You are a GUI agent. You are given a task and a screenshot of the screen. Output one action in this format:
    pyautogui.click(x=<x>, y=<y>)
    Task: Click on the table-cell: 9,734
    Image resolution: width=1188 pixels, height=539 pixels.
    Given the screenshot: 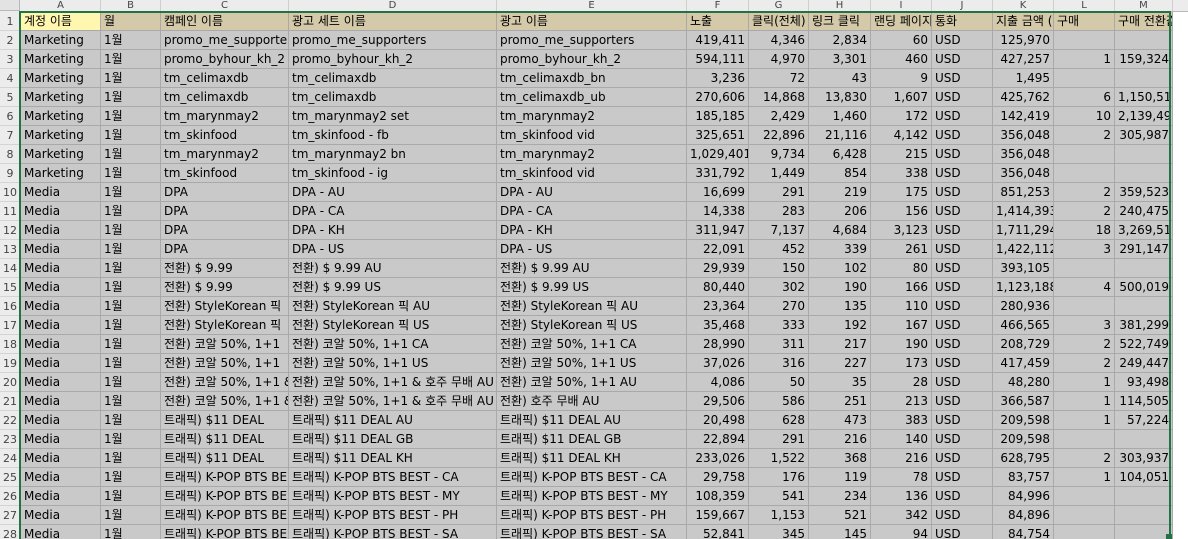 What is the action you would take?
    pyautogui.click(x=779, y=154)
    